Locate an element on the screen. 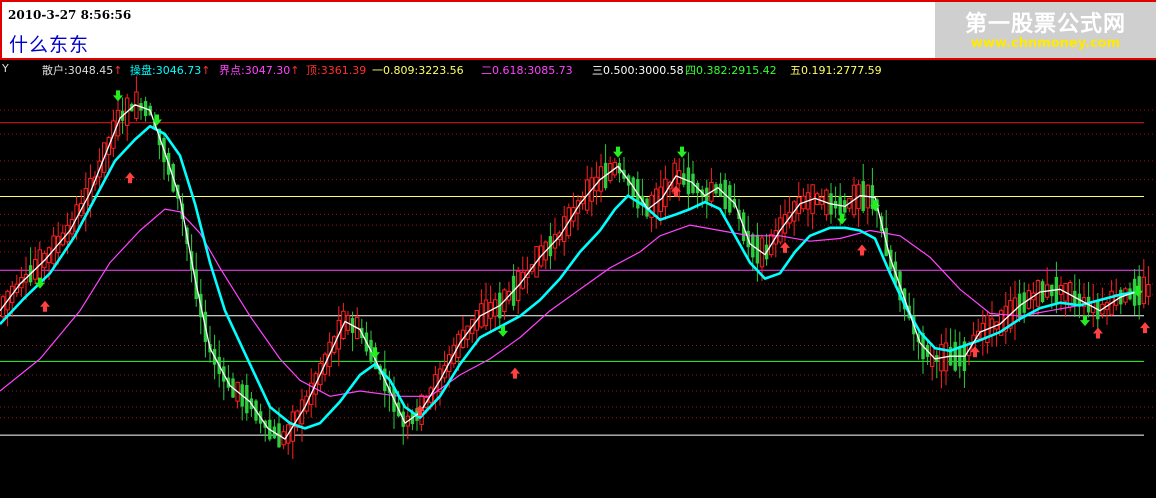 This screenshot has height=498, width=1156. indicator-label: 一0.809:3223.56 is located at coordinates (418, 70).